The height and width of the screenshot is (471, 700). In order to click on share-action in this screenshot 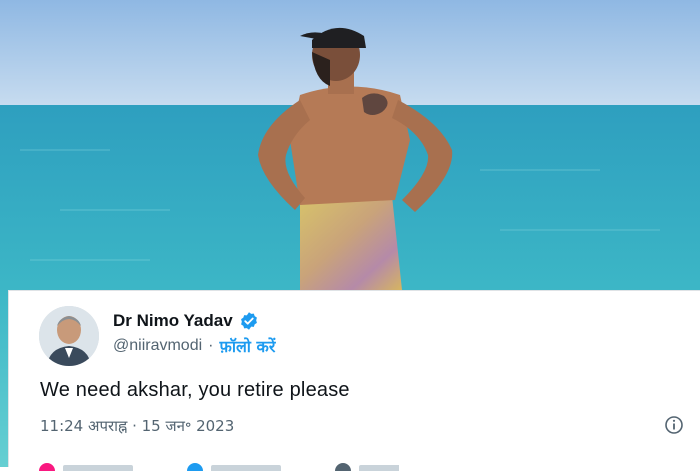, I will do `click(367, 466)`.